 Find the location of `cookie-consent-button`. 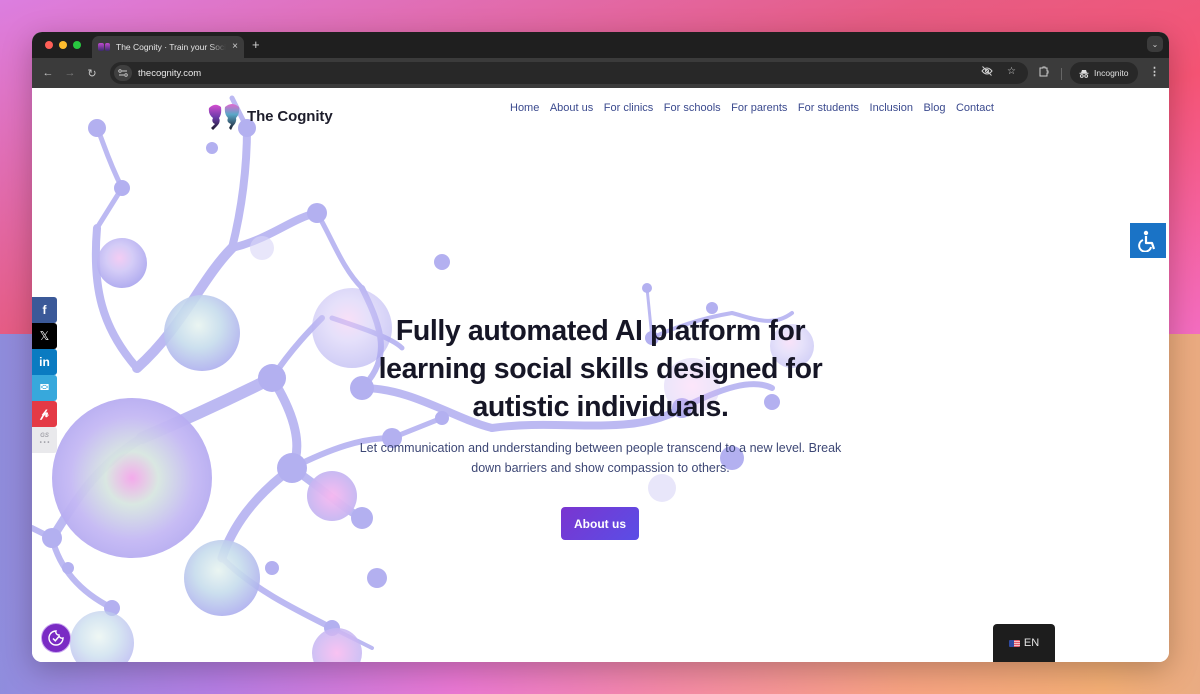

cookie-consent-button is located at coordinates (56, 638).